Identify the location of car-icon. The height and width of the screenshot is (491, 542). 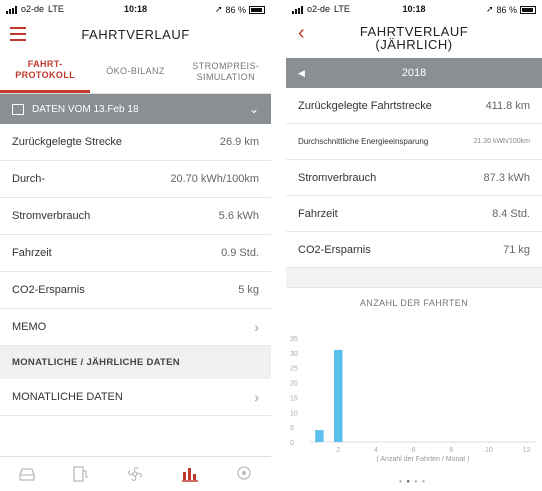
(27, 474).